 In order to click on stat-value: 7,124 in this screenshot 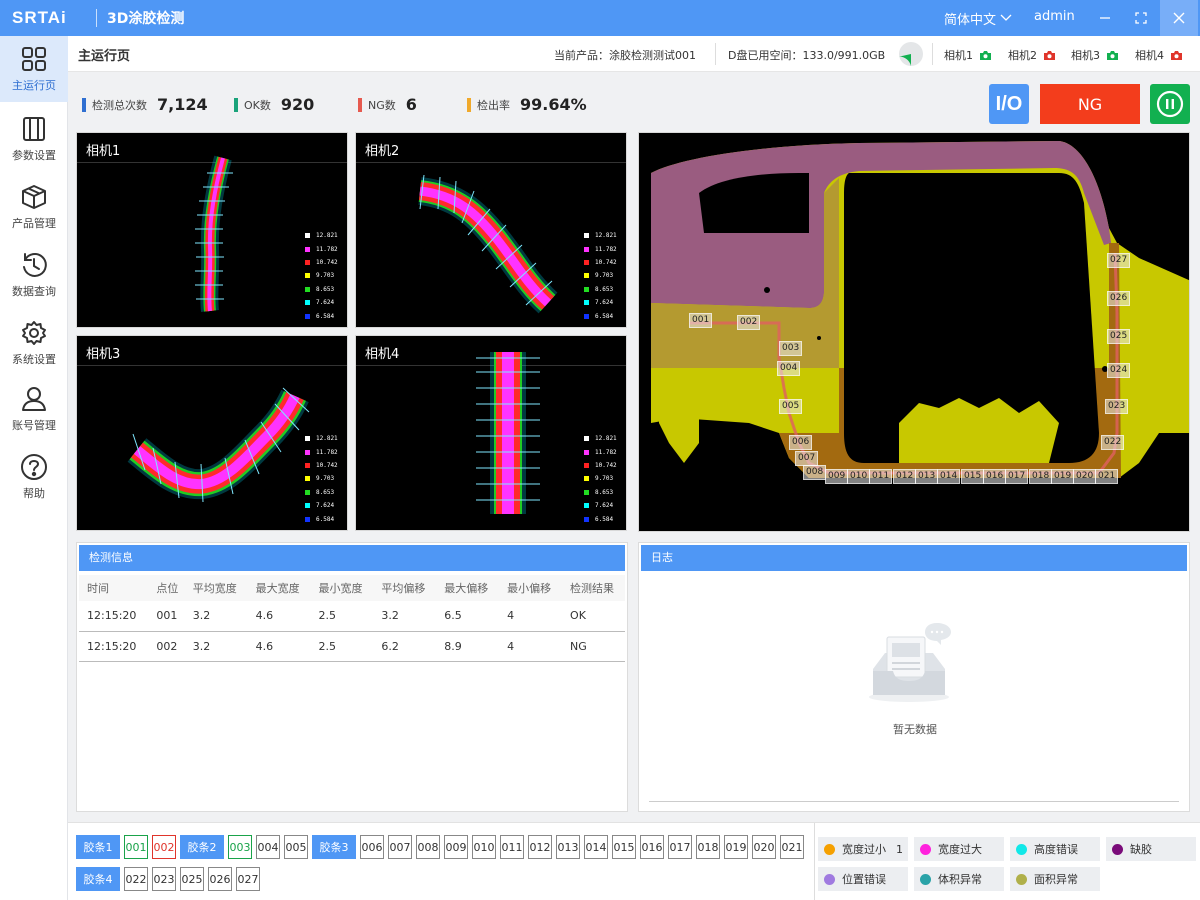, I will do `click(182, 104)`.